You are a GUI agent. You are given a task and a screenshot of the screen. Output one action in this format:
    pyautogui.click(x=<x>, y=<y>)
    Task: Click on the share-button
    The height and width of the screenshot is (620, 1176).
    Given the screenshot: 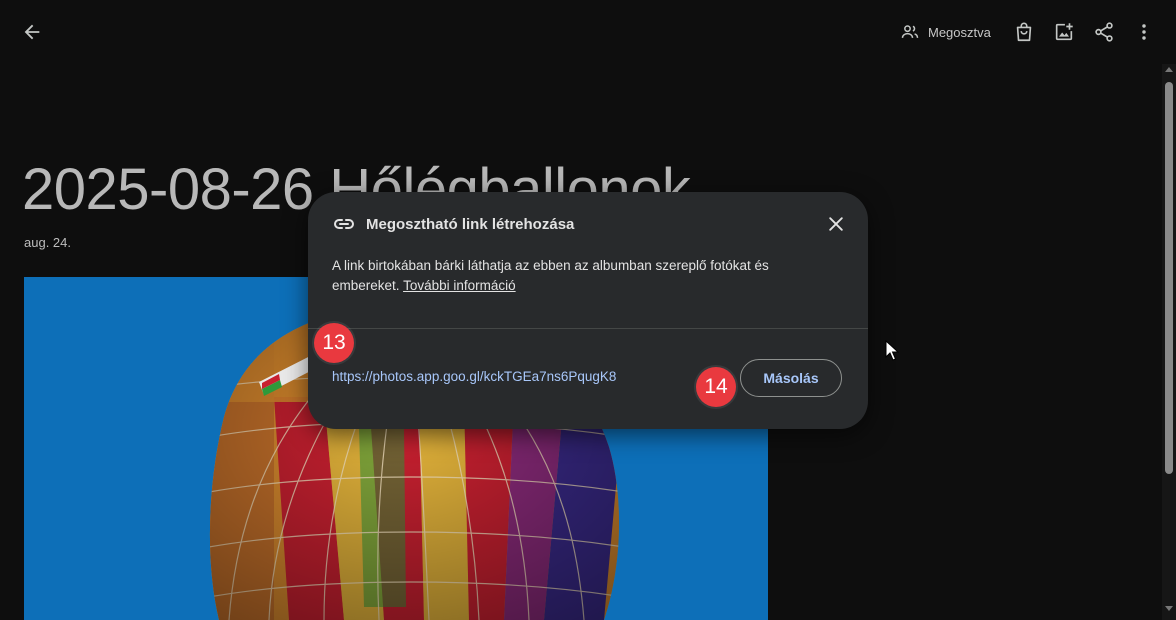 What is the action you would take?
    pyautogui.click(x=1104, y=32)
    